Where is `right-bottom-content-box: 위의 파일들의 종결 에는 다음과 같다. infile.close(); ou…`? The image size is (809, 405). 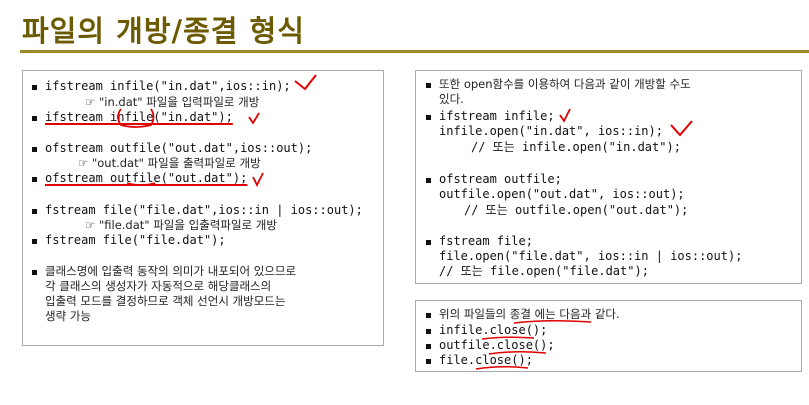 right-bottom-content-box: 위의 파일들의 종결 에는 다음과 같다. infile.close(); ou… is located at coordinates (608, 336).